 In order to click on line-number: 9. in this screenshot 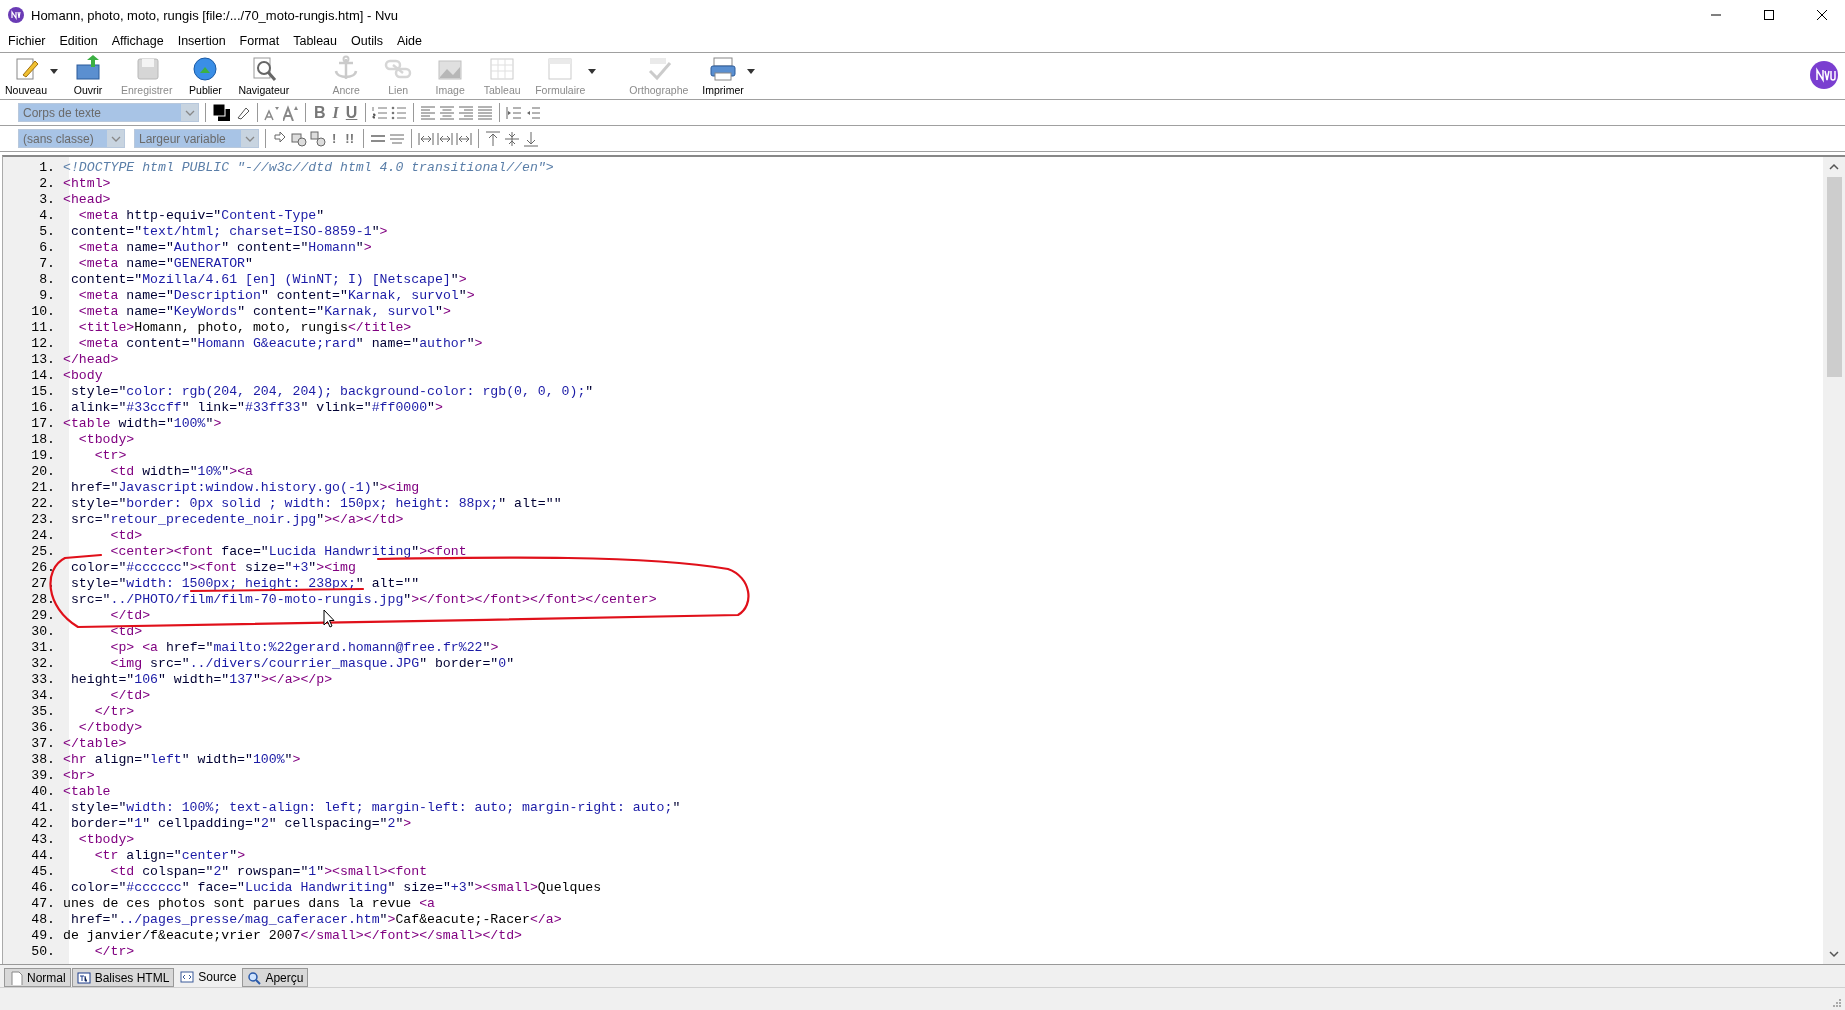, I will do `click(47, 296)`.